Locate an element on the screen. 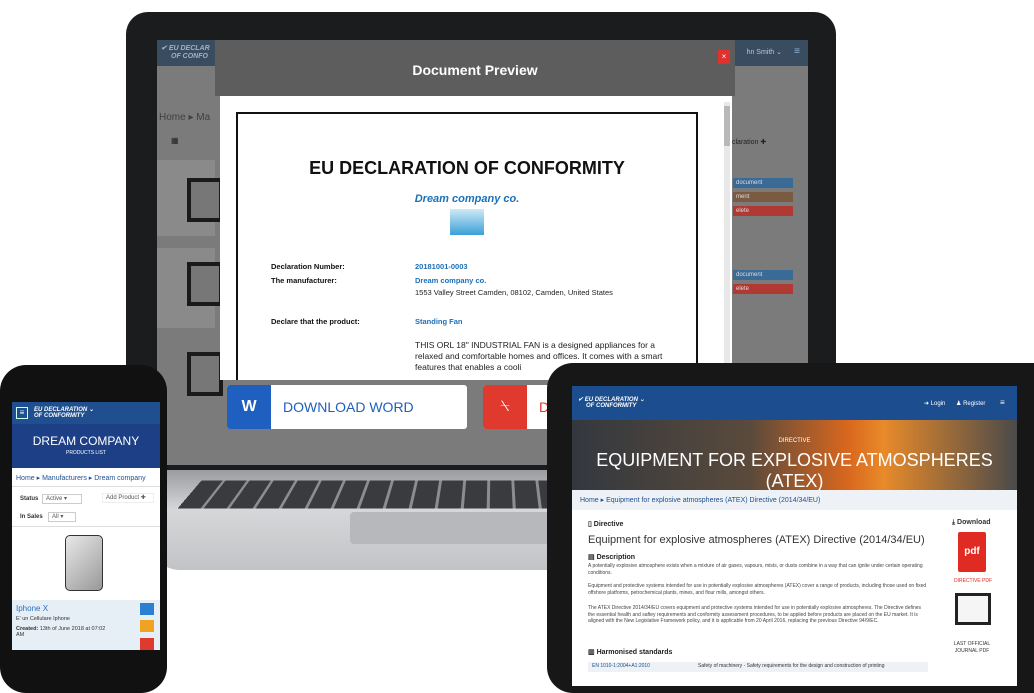 The image size is (1034, 693). standards-icon: ▥ is located at coordinates (592, 652).